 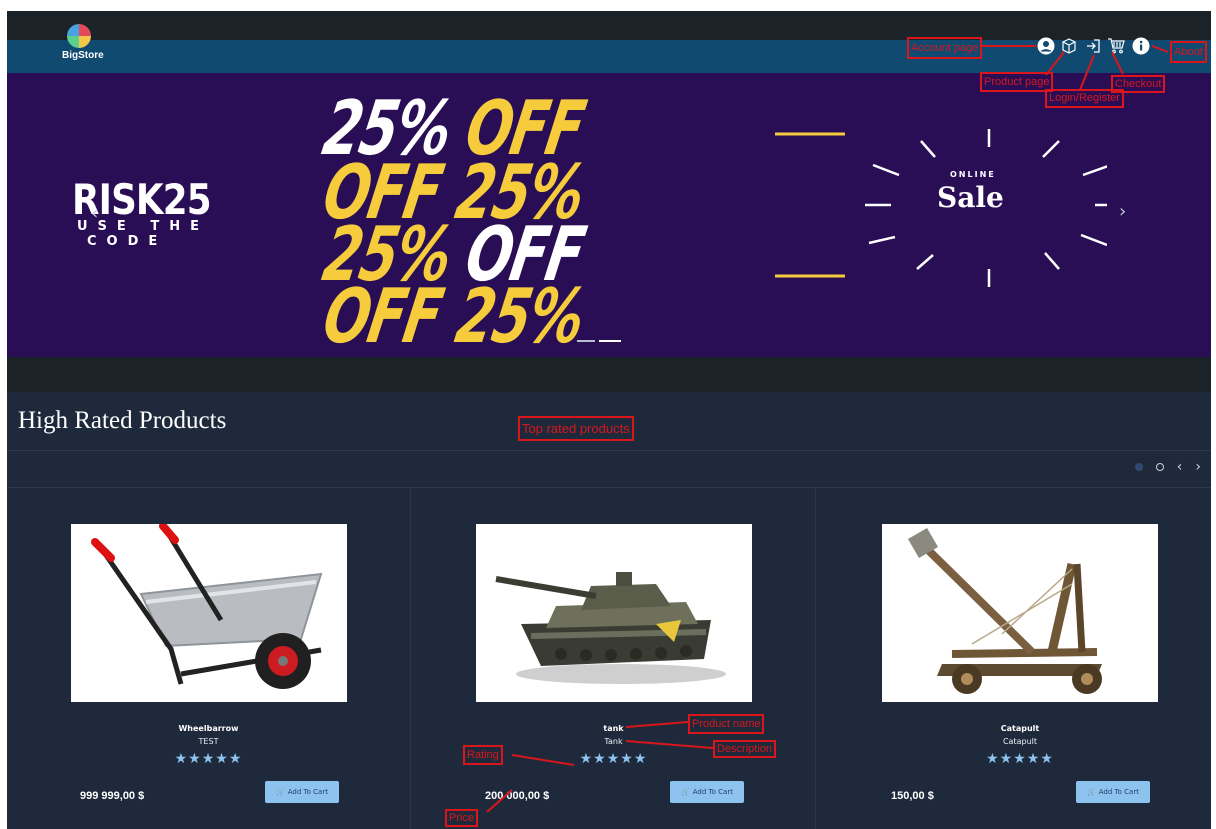 I want to click on info-icon, so click(x=1141, y=46).